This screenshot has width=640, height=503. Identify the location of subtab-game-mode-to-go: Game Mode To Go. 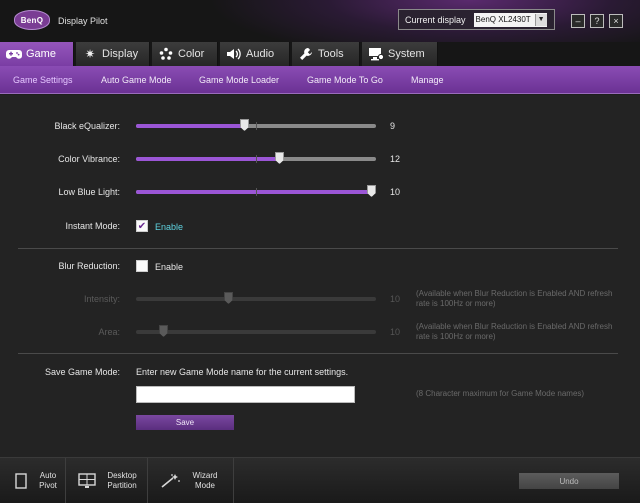
(345, 80).